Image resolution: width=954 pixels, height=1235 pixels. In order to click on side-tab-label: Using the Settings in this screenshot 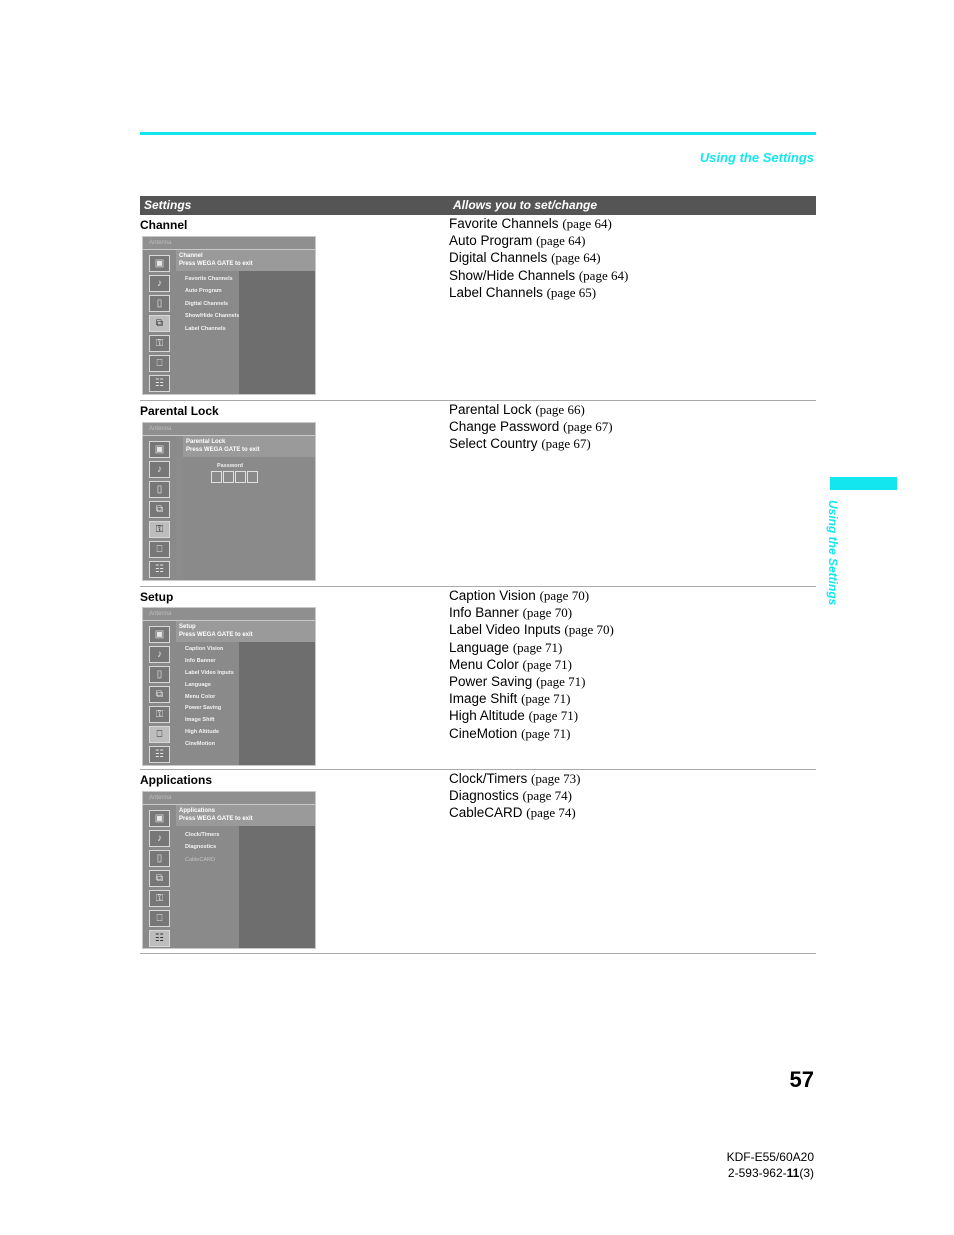, I will do `click(833, 553)`.